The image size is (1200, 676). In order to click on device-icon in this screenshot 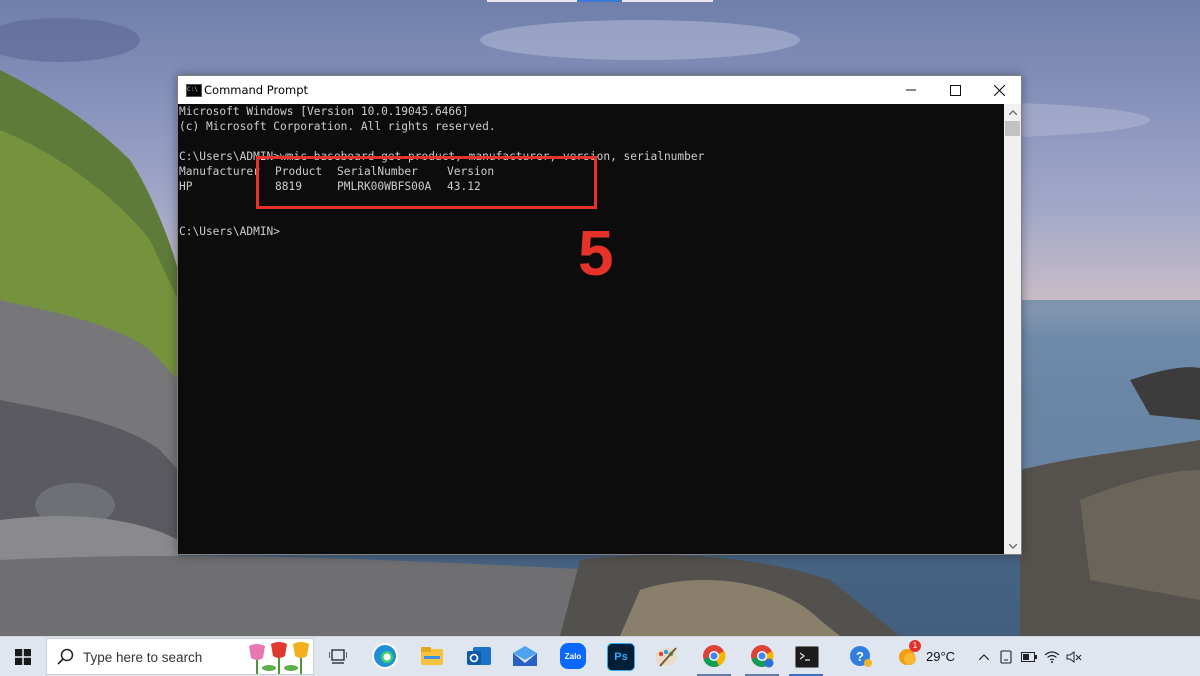, I will do `click(1006, 656)`.